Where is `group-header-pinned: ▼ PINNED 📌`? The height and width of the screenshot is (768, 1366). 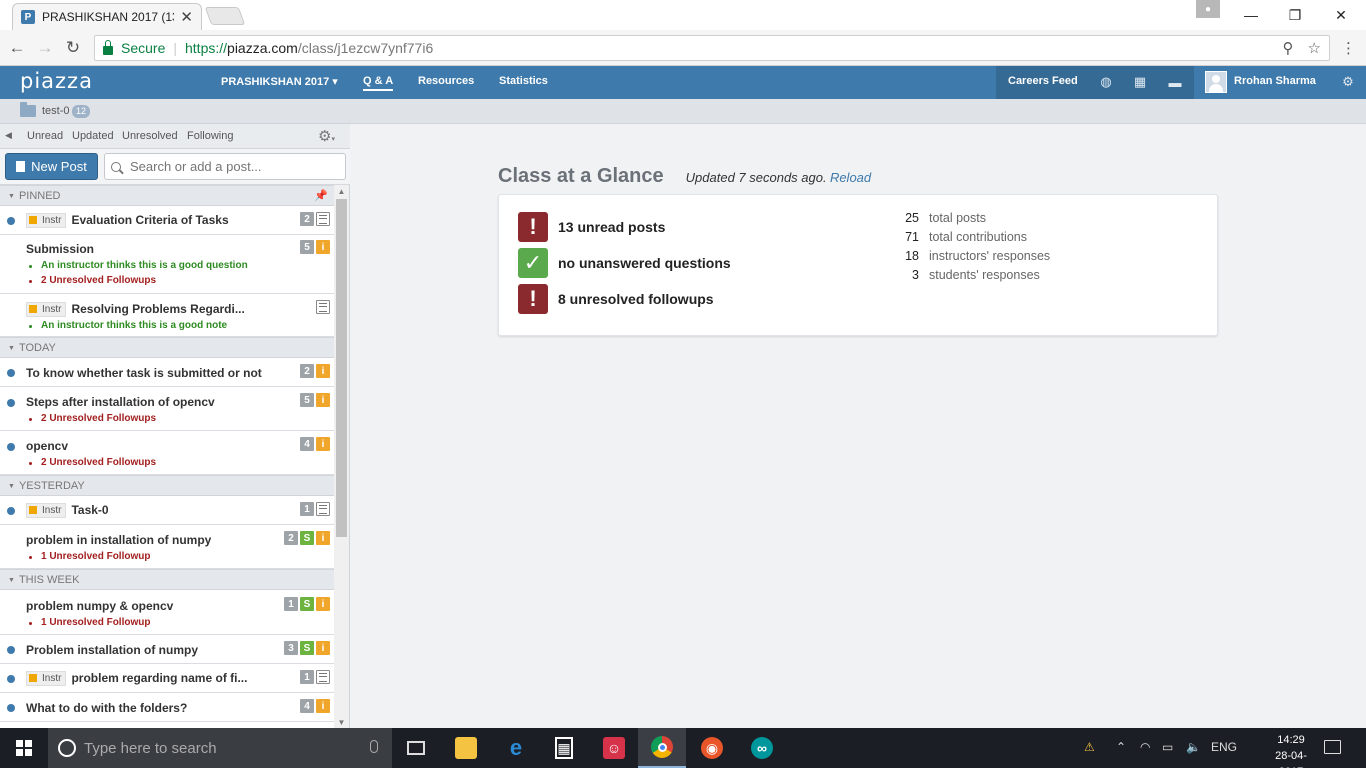 group-header-pinned: ▼ PINNED 📌 is located at coordinates (167, 195).